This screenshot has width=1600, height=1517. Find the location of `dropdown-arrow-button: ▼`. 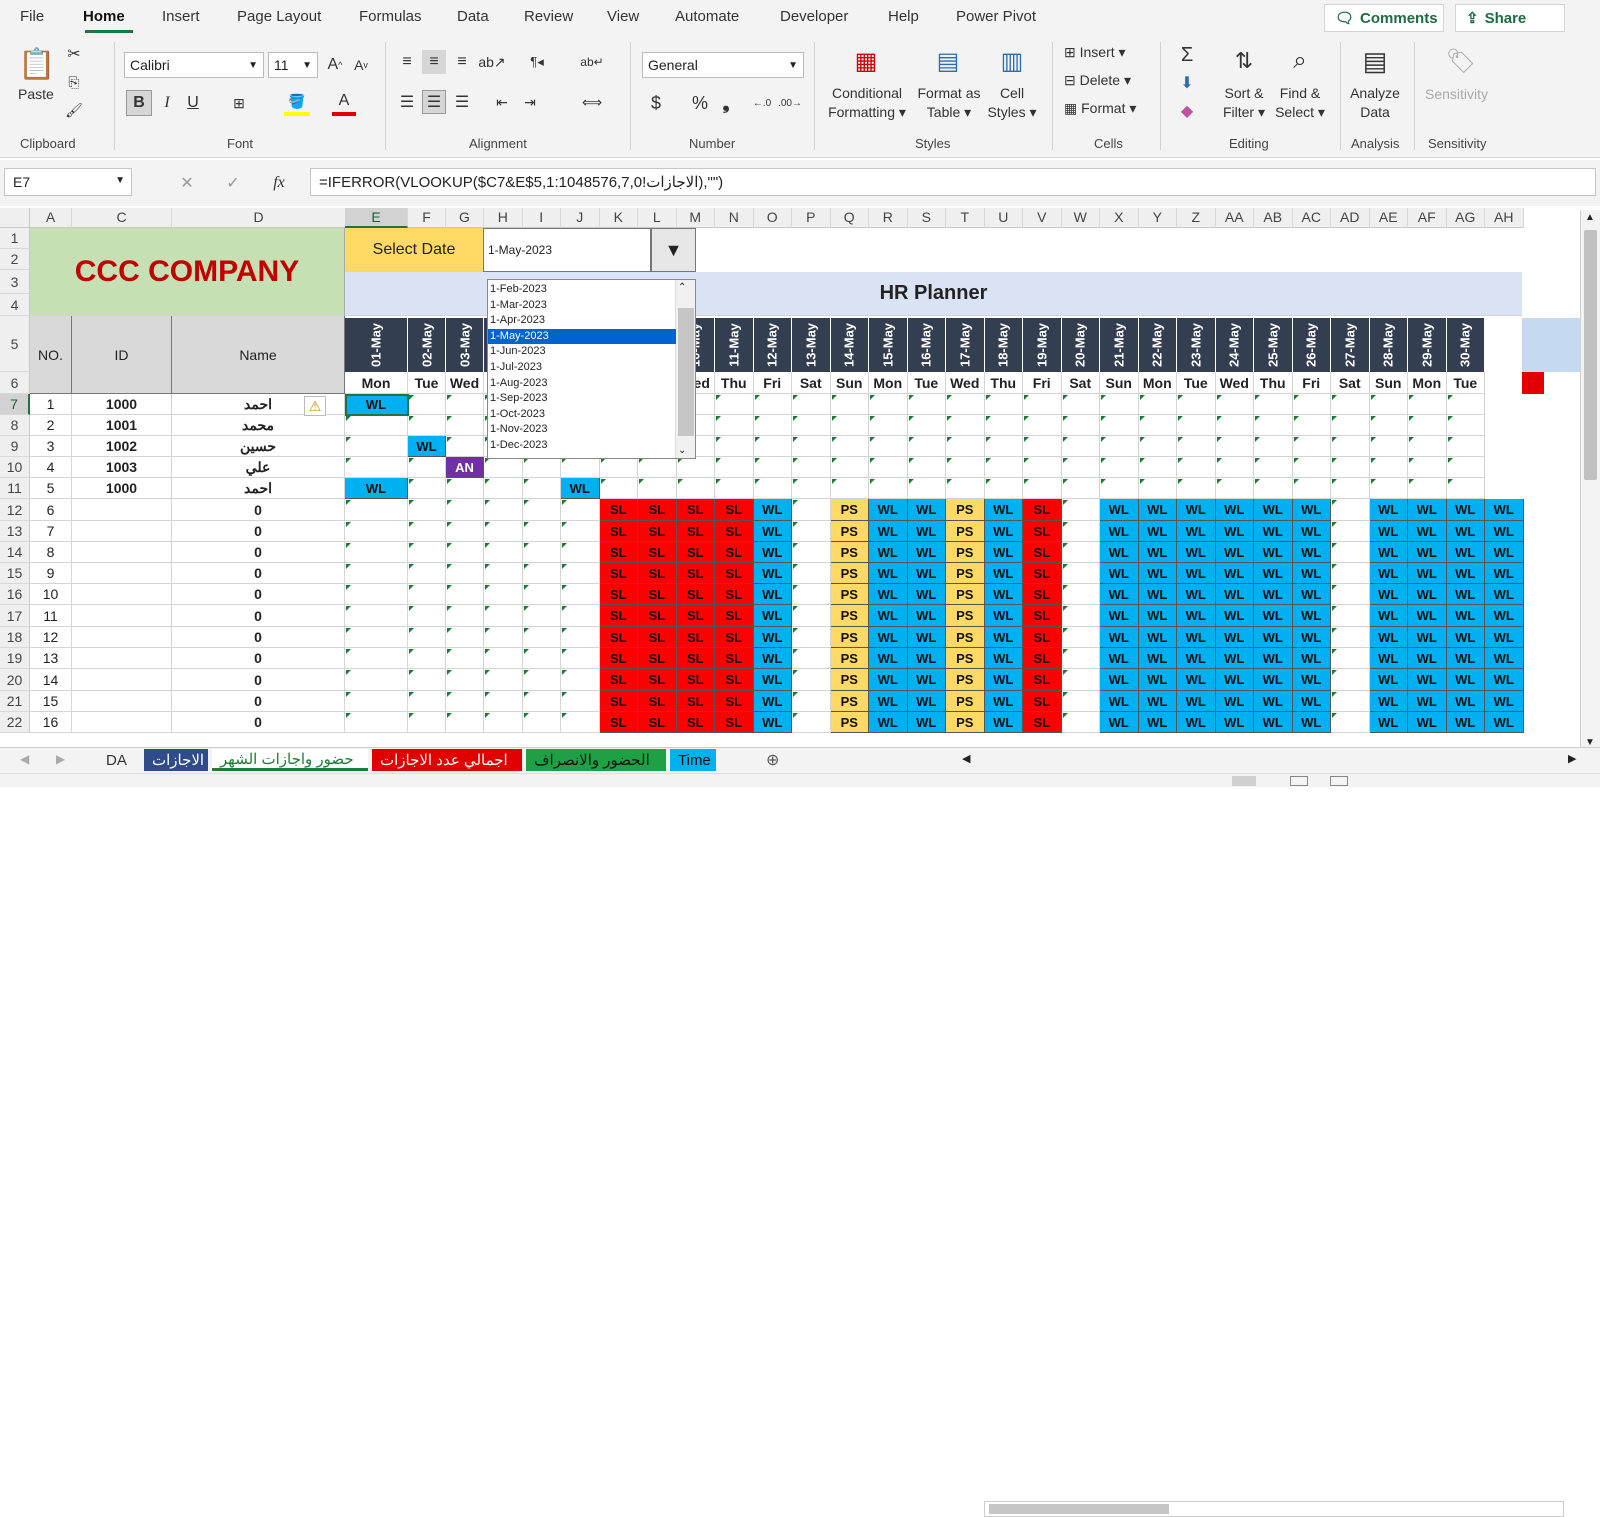

dropdown-arrow-button: ▼ is located at coordinates (673, 250).